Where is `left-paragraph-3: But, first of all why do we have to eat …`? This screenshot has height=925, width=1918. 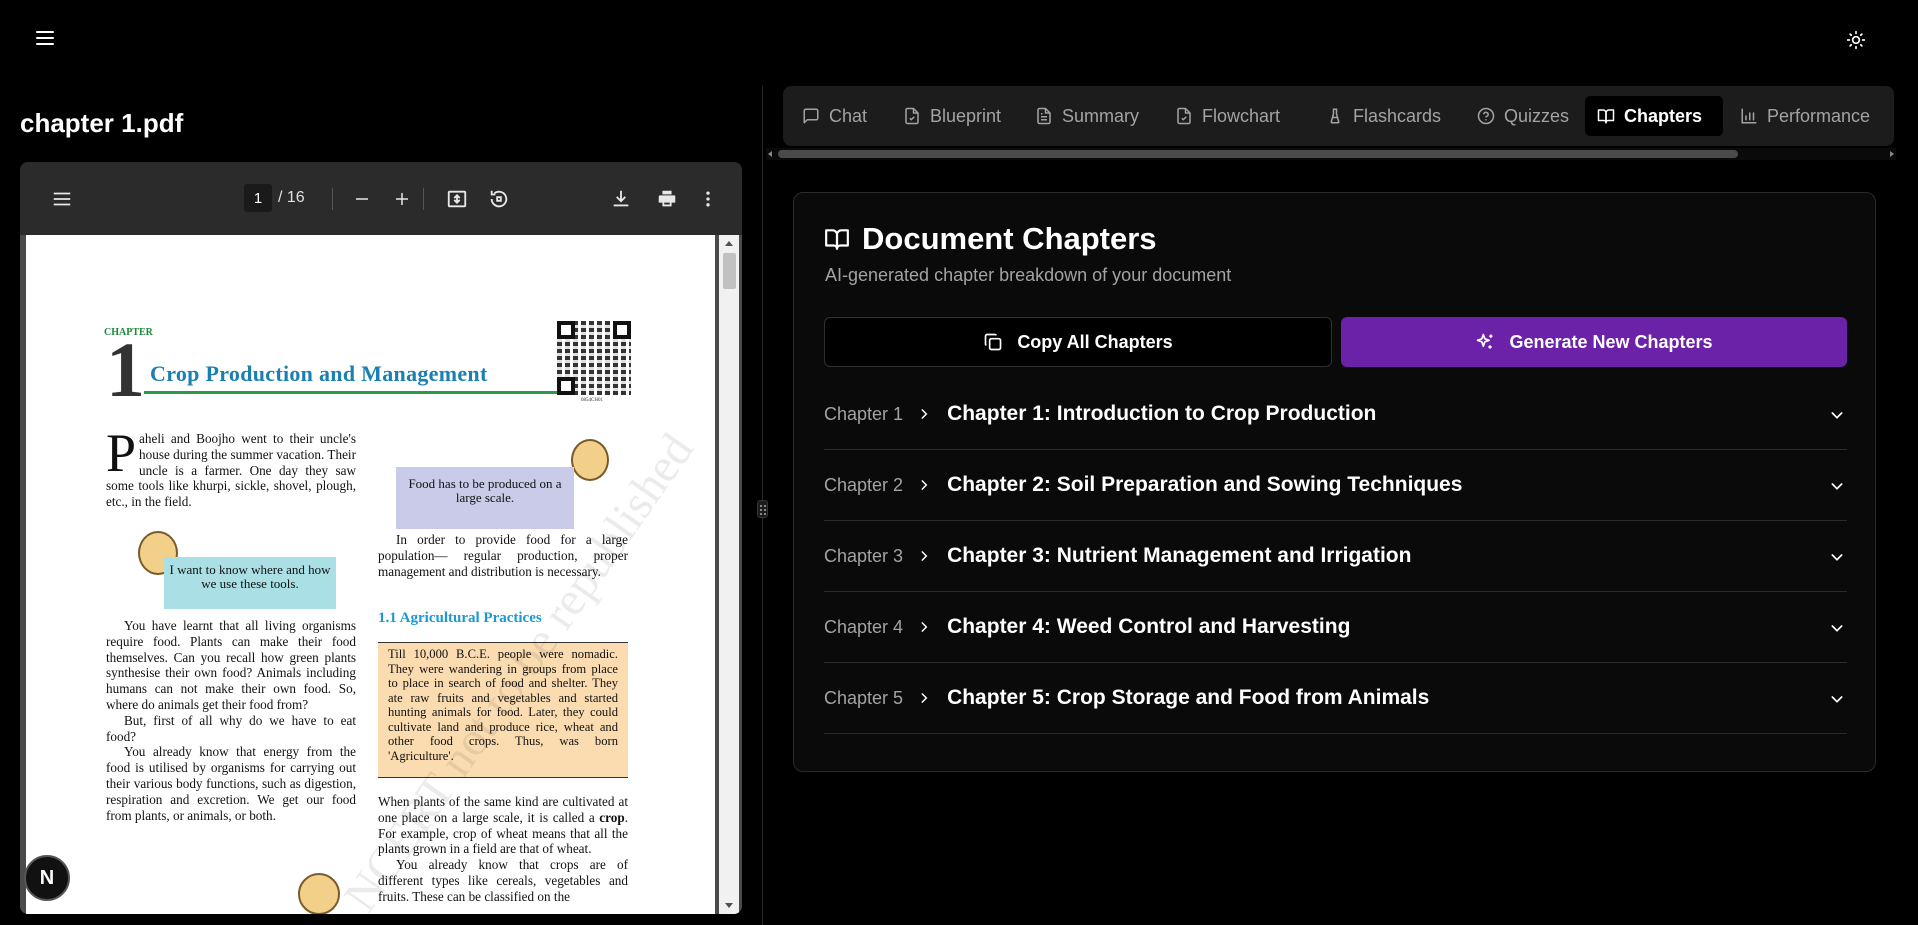 left-paragraph-3: But, first of all why do we have to eat … is located at coordinates (231, 728).